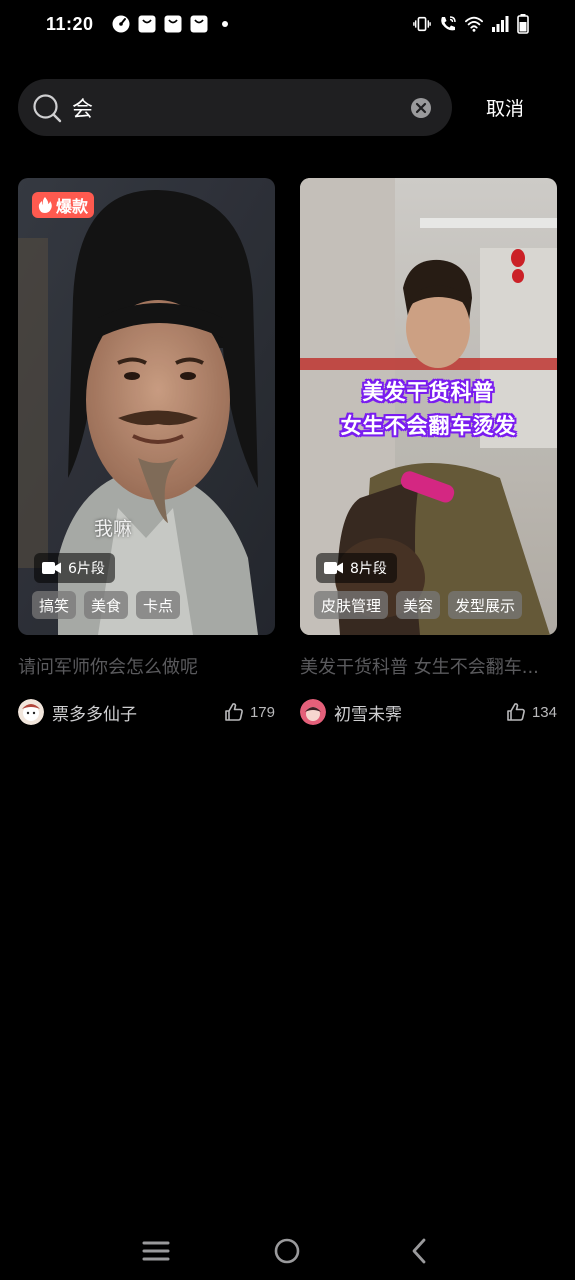 The width and height of the screenshot is (575, 1280). What do you see at coordinates (428, 426) in the screenshot?
I see `overlay-title-line: 女生不会翻车烫发` at bounding box center [428, 426].